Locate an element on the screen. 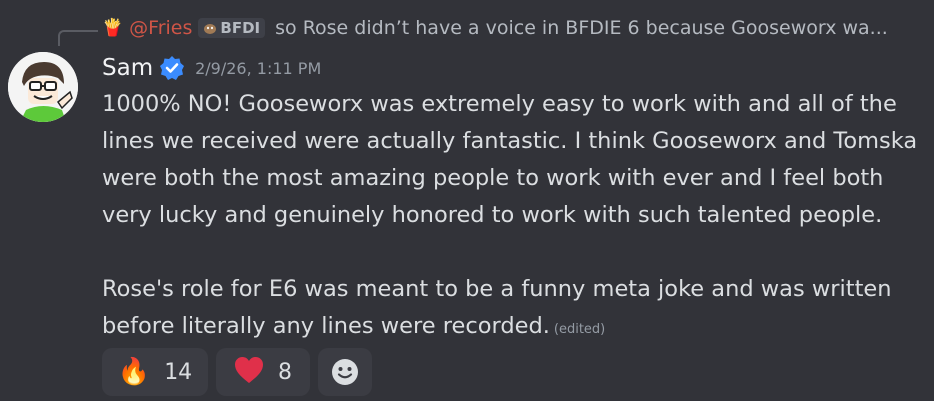 The image size is (934, 401). guild-tag: BFDI is located at coordinates (232, 28).